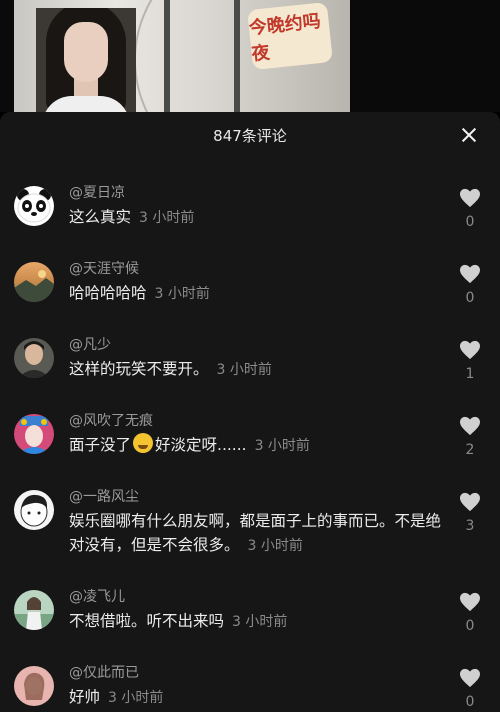 The width and height of the screenshot is (500, 712). Describe the element at coordinates (111, 420) in the screenshot. I see `comment-username: @风吹了无痕` at that location.